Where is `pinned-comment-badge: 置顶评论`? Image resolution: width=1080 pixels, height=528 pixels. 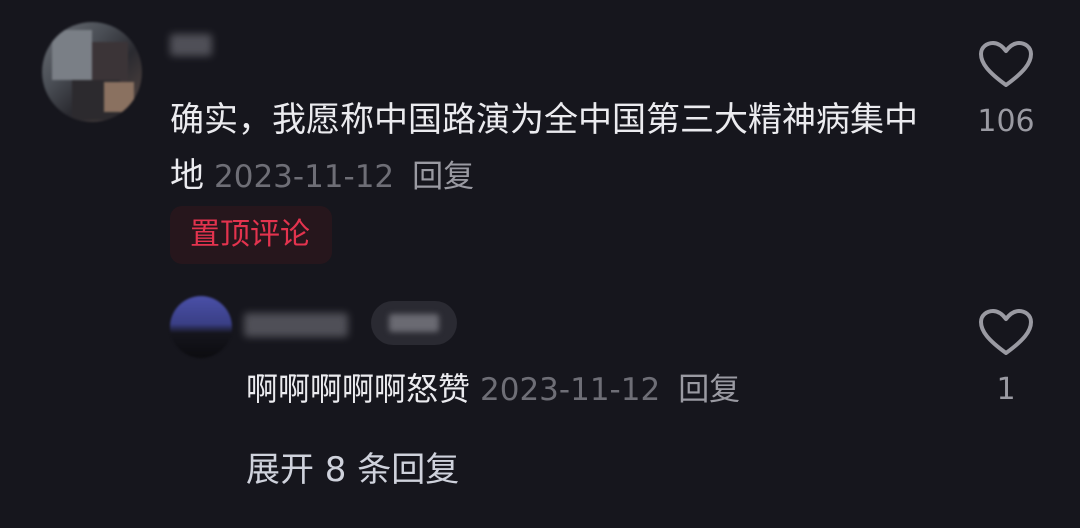
pinned-comment-badge: 置顶评论 is located at coordinates (251, 235).